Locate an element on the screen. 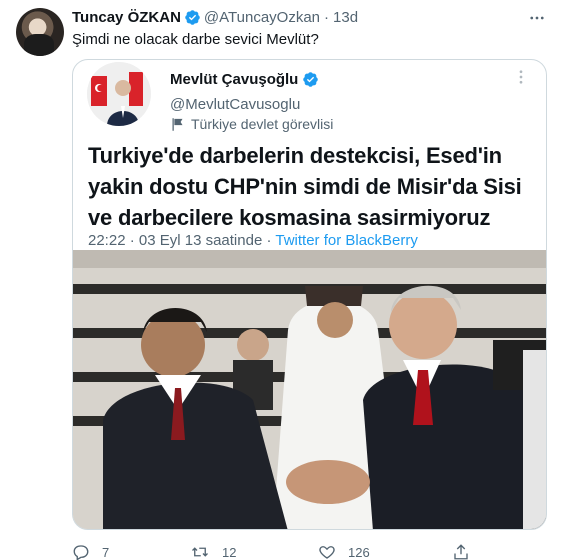  reply-icon is located at coordinates (81, 552).